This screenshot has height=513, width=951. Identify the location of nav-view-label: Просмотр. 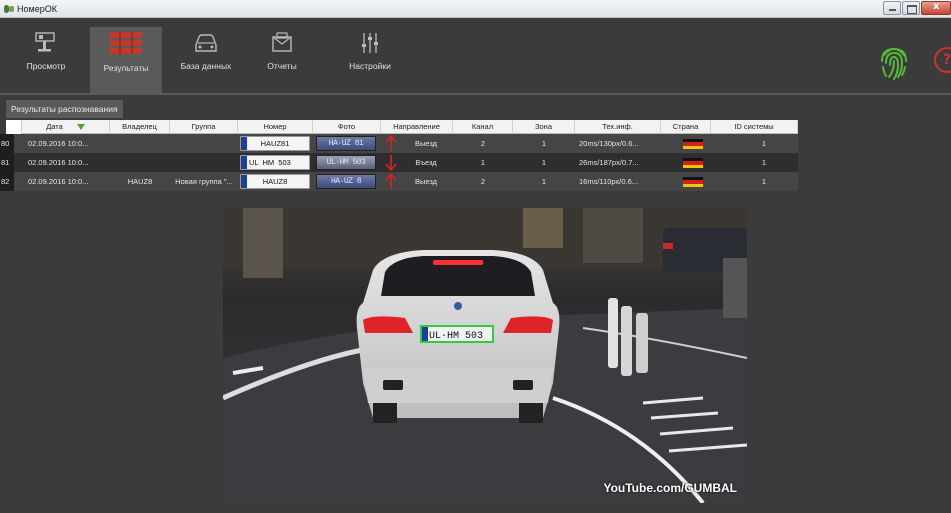
(46, 66).